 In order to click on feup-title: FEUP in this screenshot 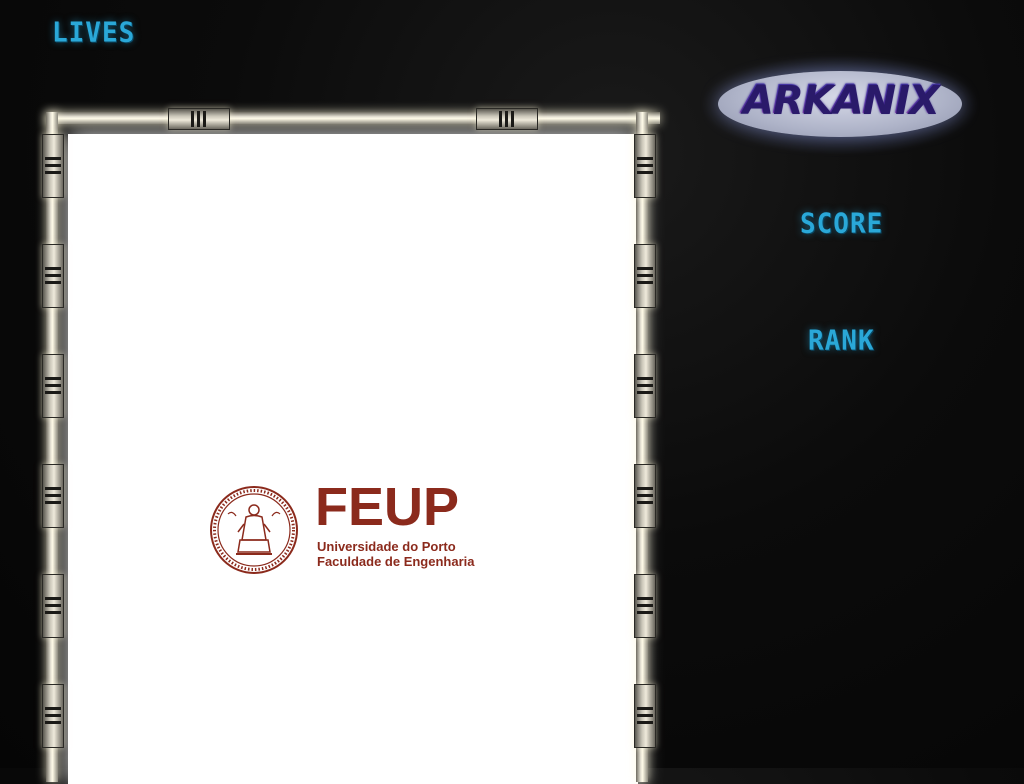, I will do `click(387, 507)`.